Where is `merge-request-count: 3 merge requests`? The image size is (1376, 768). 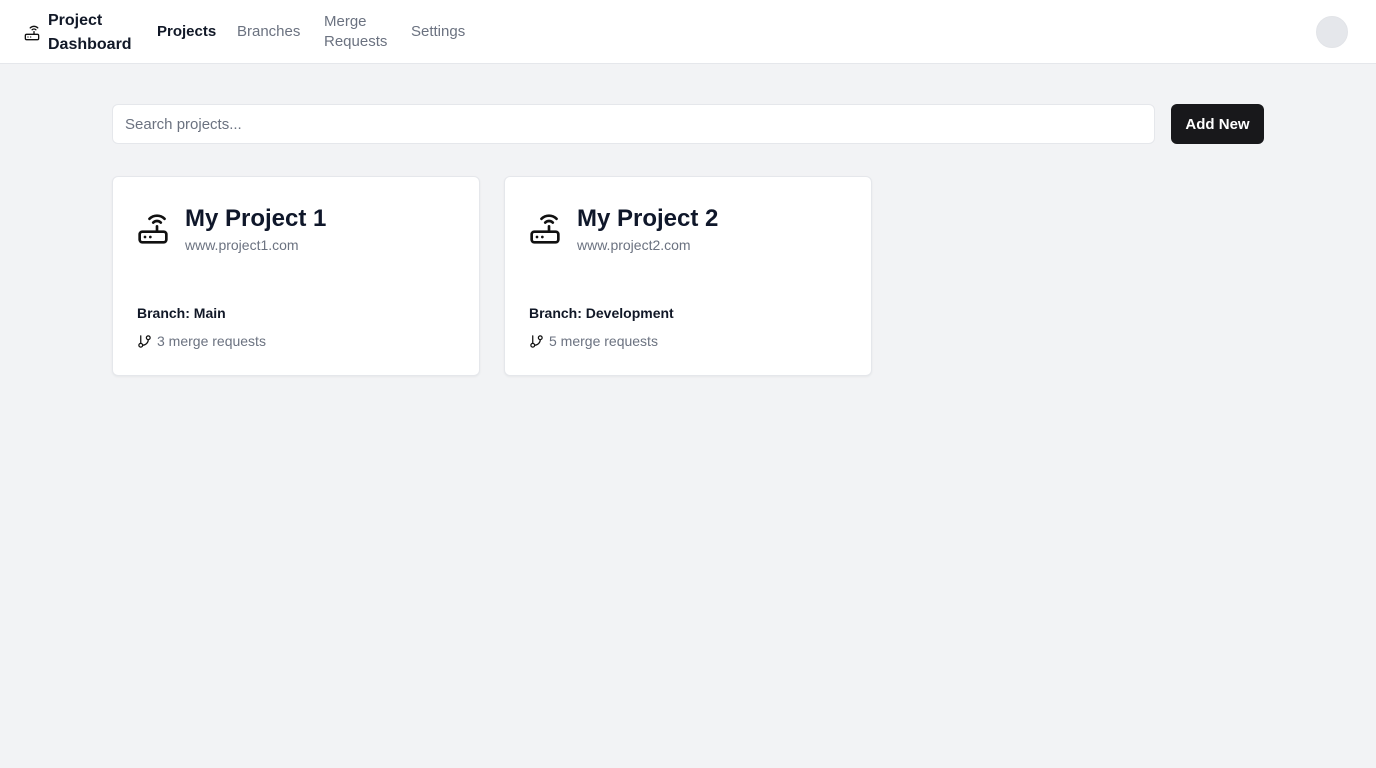 merge-request-count: 3 merge requests is located at coordinates (201, 341).